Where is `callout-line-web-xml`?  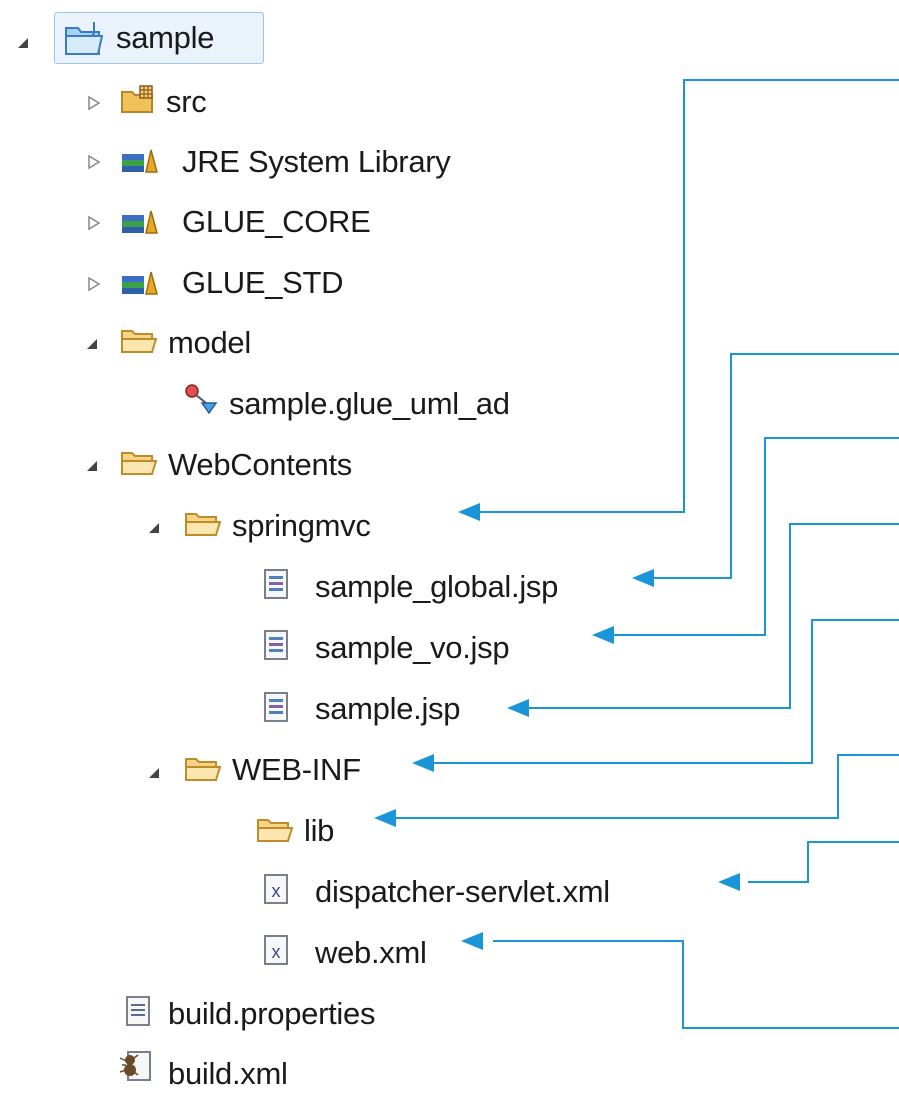
callout-line-web-xml is located at coordinates (696, 984).